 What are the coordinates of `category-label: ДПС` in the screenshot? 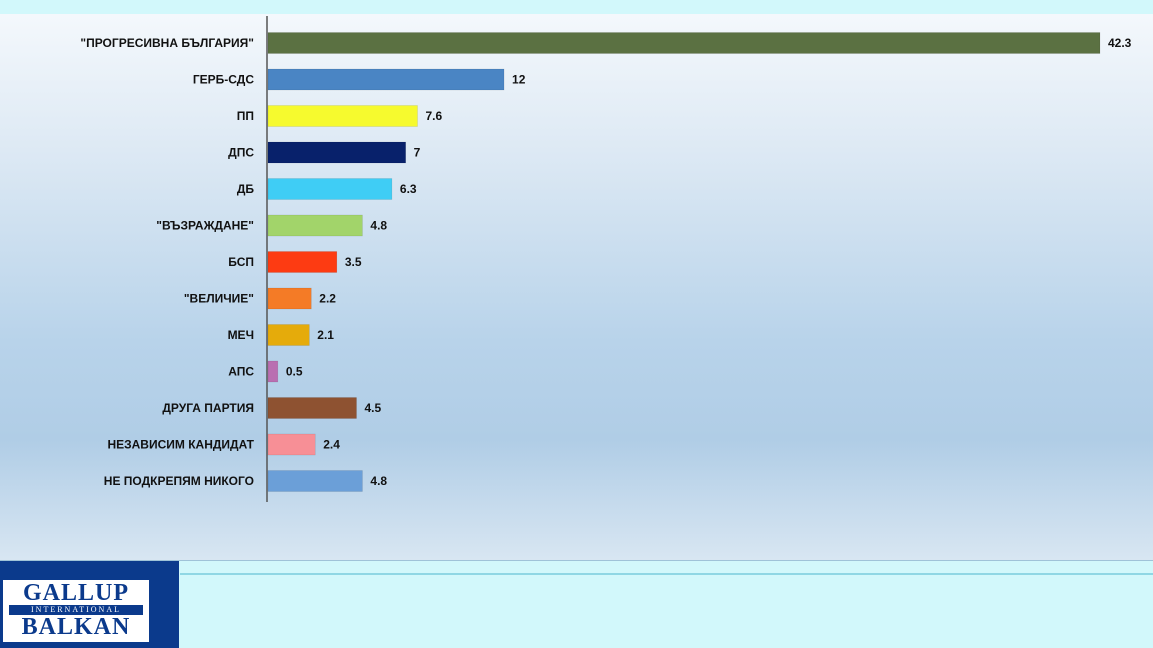 It's located at (241, 153).